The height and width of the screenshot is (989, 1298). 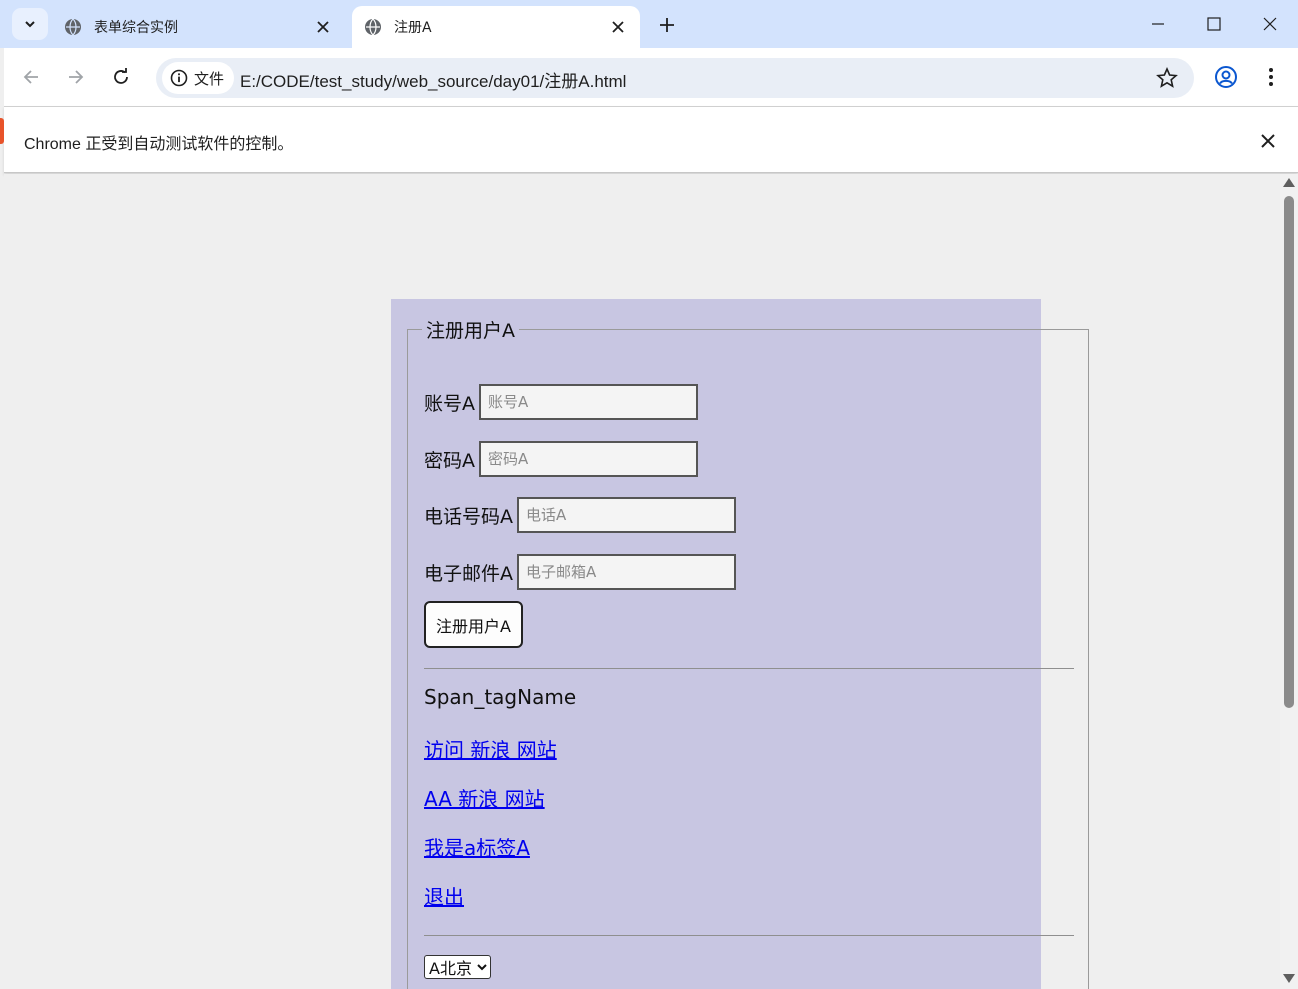 I want to click on site-info-label: 文件, so click(x=209, y=78).